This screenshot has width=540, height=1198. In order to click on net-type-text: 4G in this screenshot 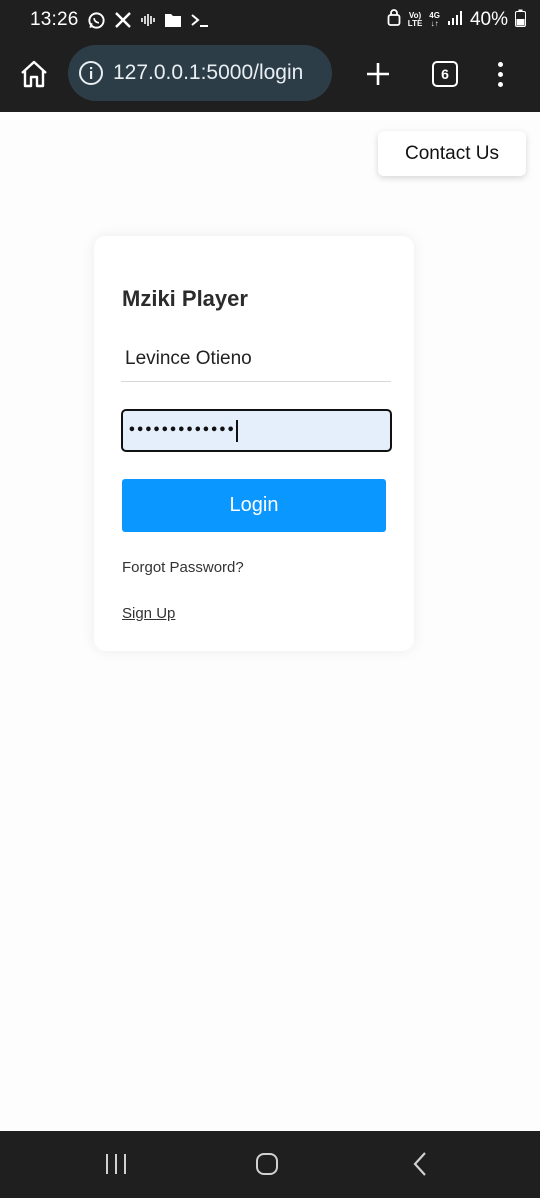, I will do `click(434, 15)`.